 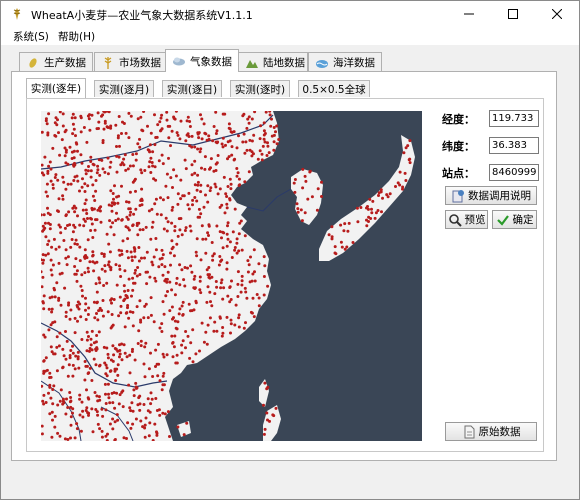 What do you see at coordinates (491, 195) in the screenshot?
I see `data-help-button: 数据调用说明` at bounding box center [491, 195].